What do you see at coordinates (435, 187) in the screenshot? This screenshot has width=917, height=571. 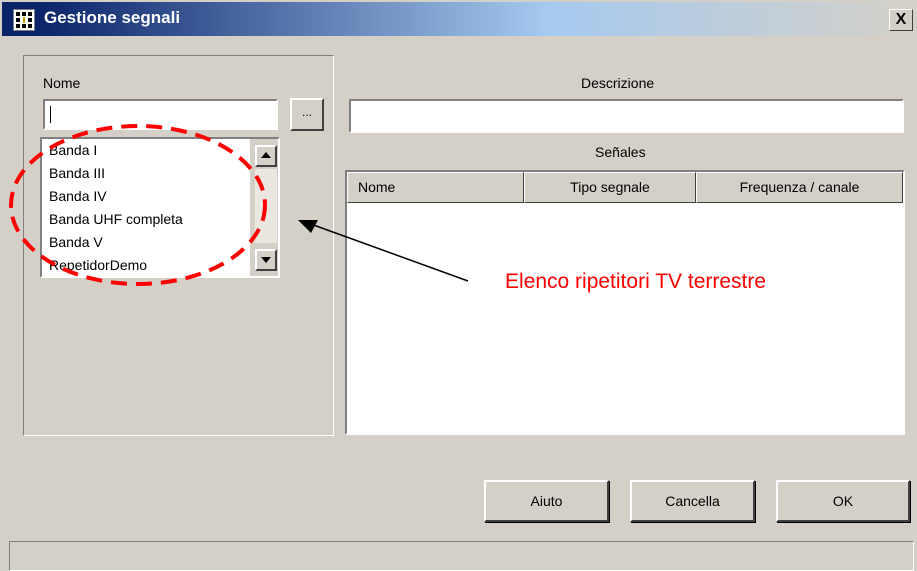 I see `column-header-name: Nome` at bounding box center [435, 187].